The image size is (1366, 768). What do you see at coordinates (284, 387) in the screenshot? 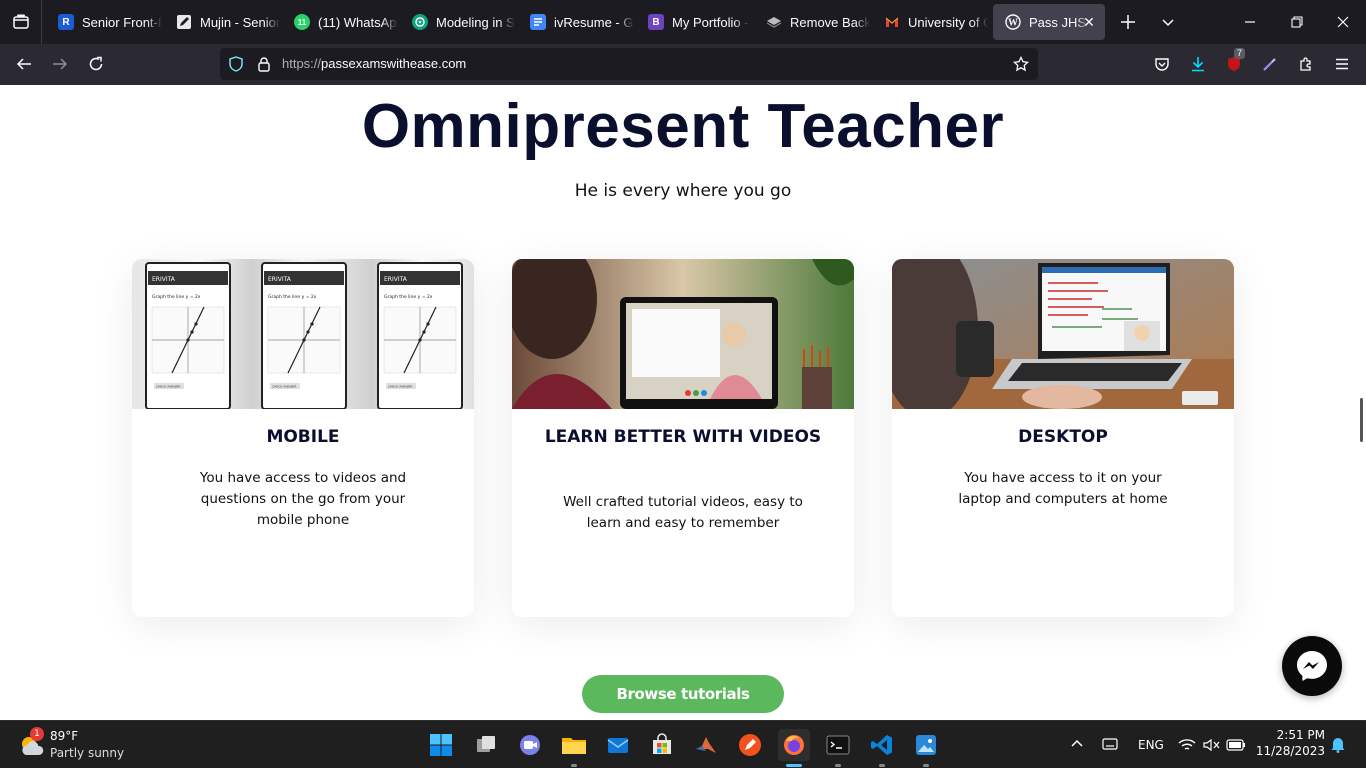
I see `svg-text: CHECK ANSWER` at bounding box center [284, 387].